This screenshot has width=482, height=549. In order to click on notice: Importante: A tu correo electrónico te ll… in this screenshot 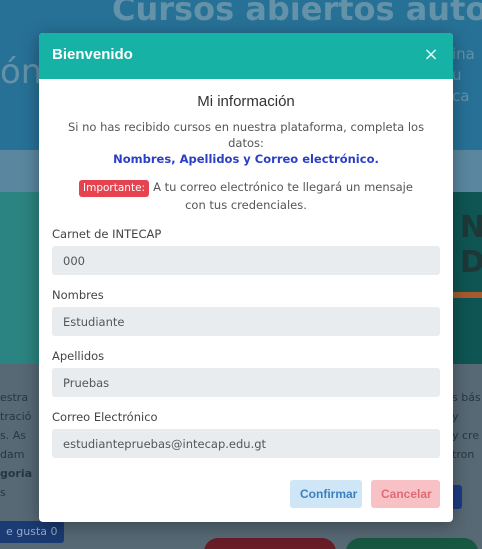, I will do `click(246, 196)`.